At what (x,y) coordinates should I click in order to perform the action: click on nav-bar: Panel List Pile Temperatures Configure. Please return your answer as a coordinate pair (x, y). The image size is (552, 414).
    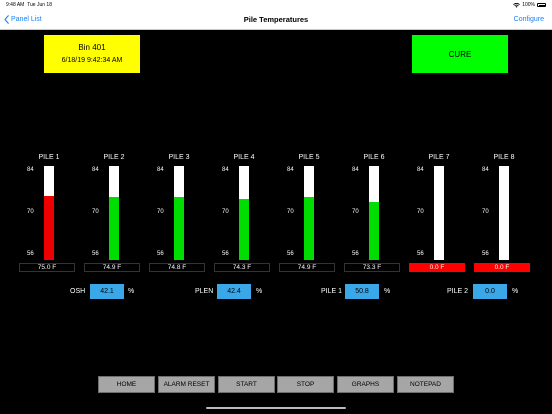
    Looking at the image, I should click on (276, 20).